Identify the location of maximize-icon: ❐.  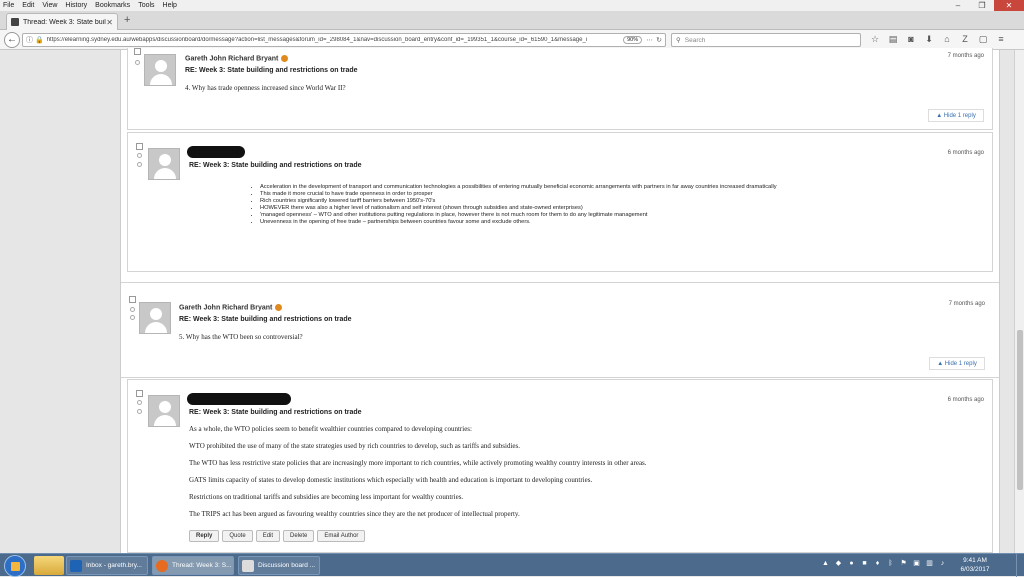
(982, 5).